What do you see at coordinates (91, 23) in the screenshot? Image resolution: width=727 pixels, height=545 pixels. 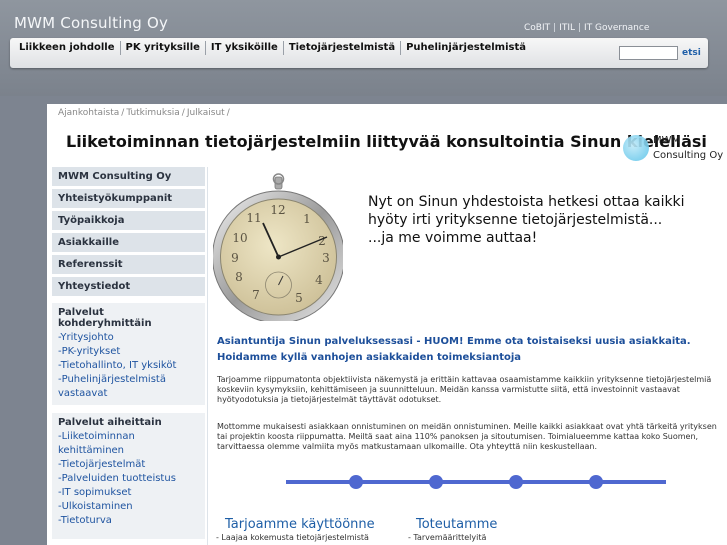 I see `site-brand: MWM Consulting Oy` at bounding box center [91, 23].